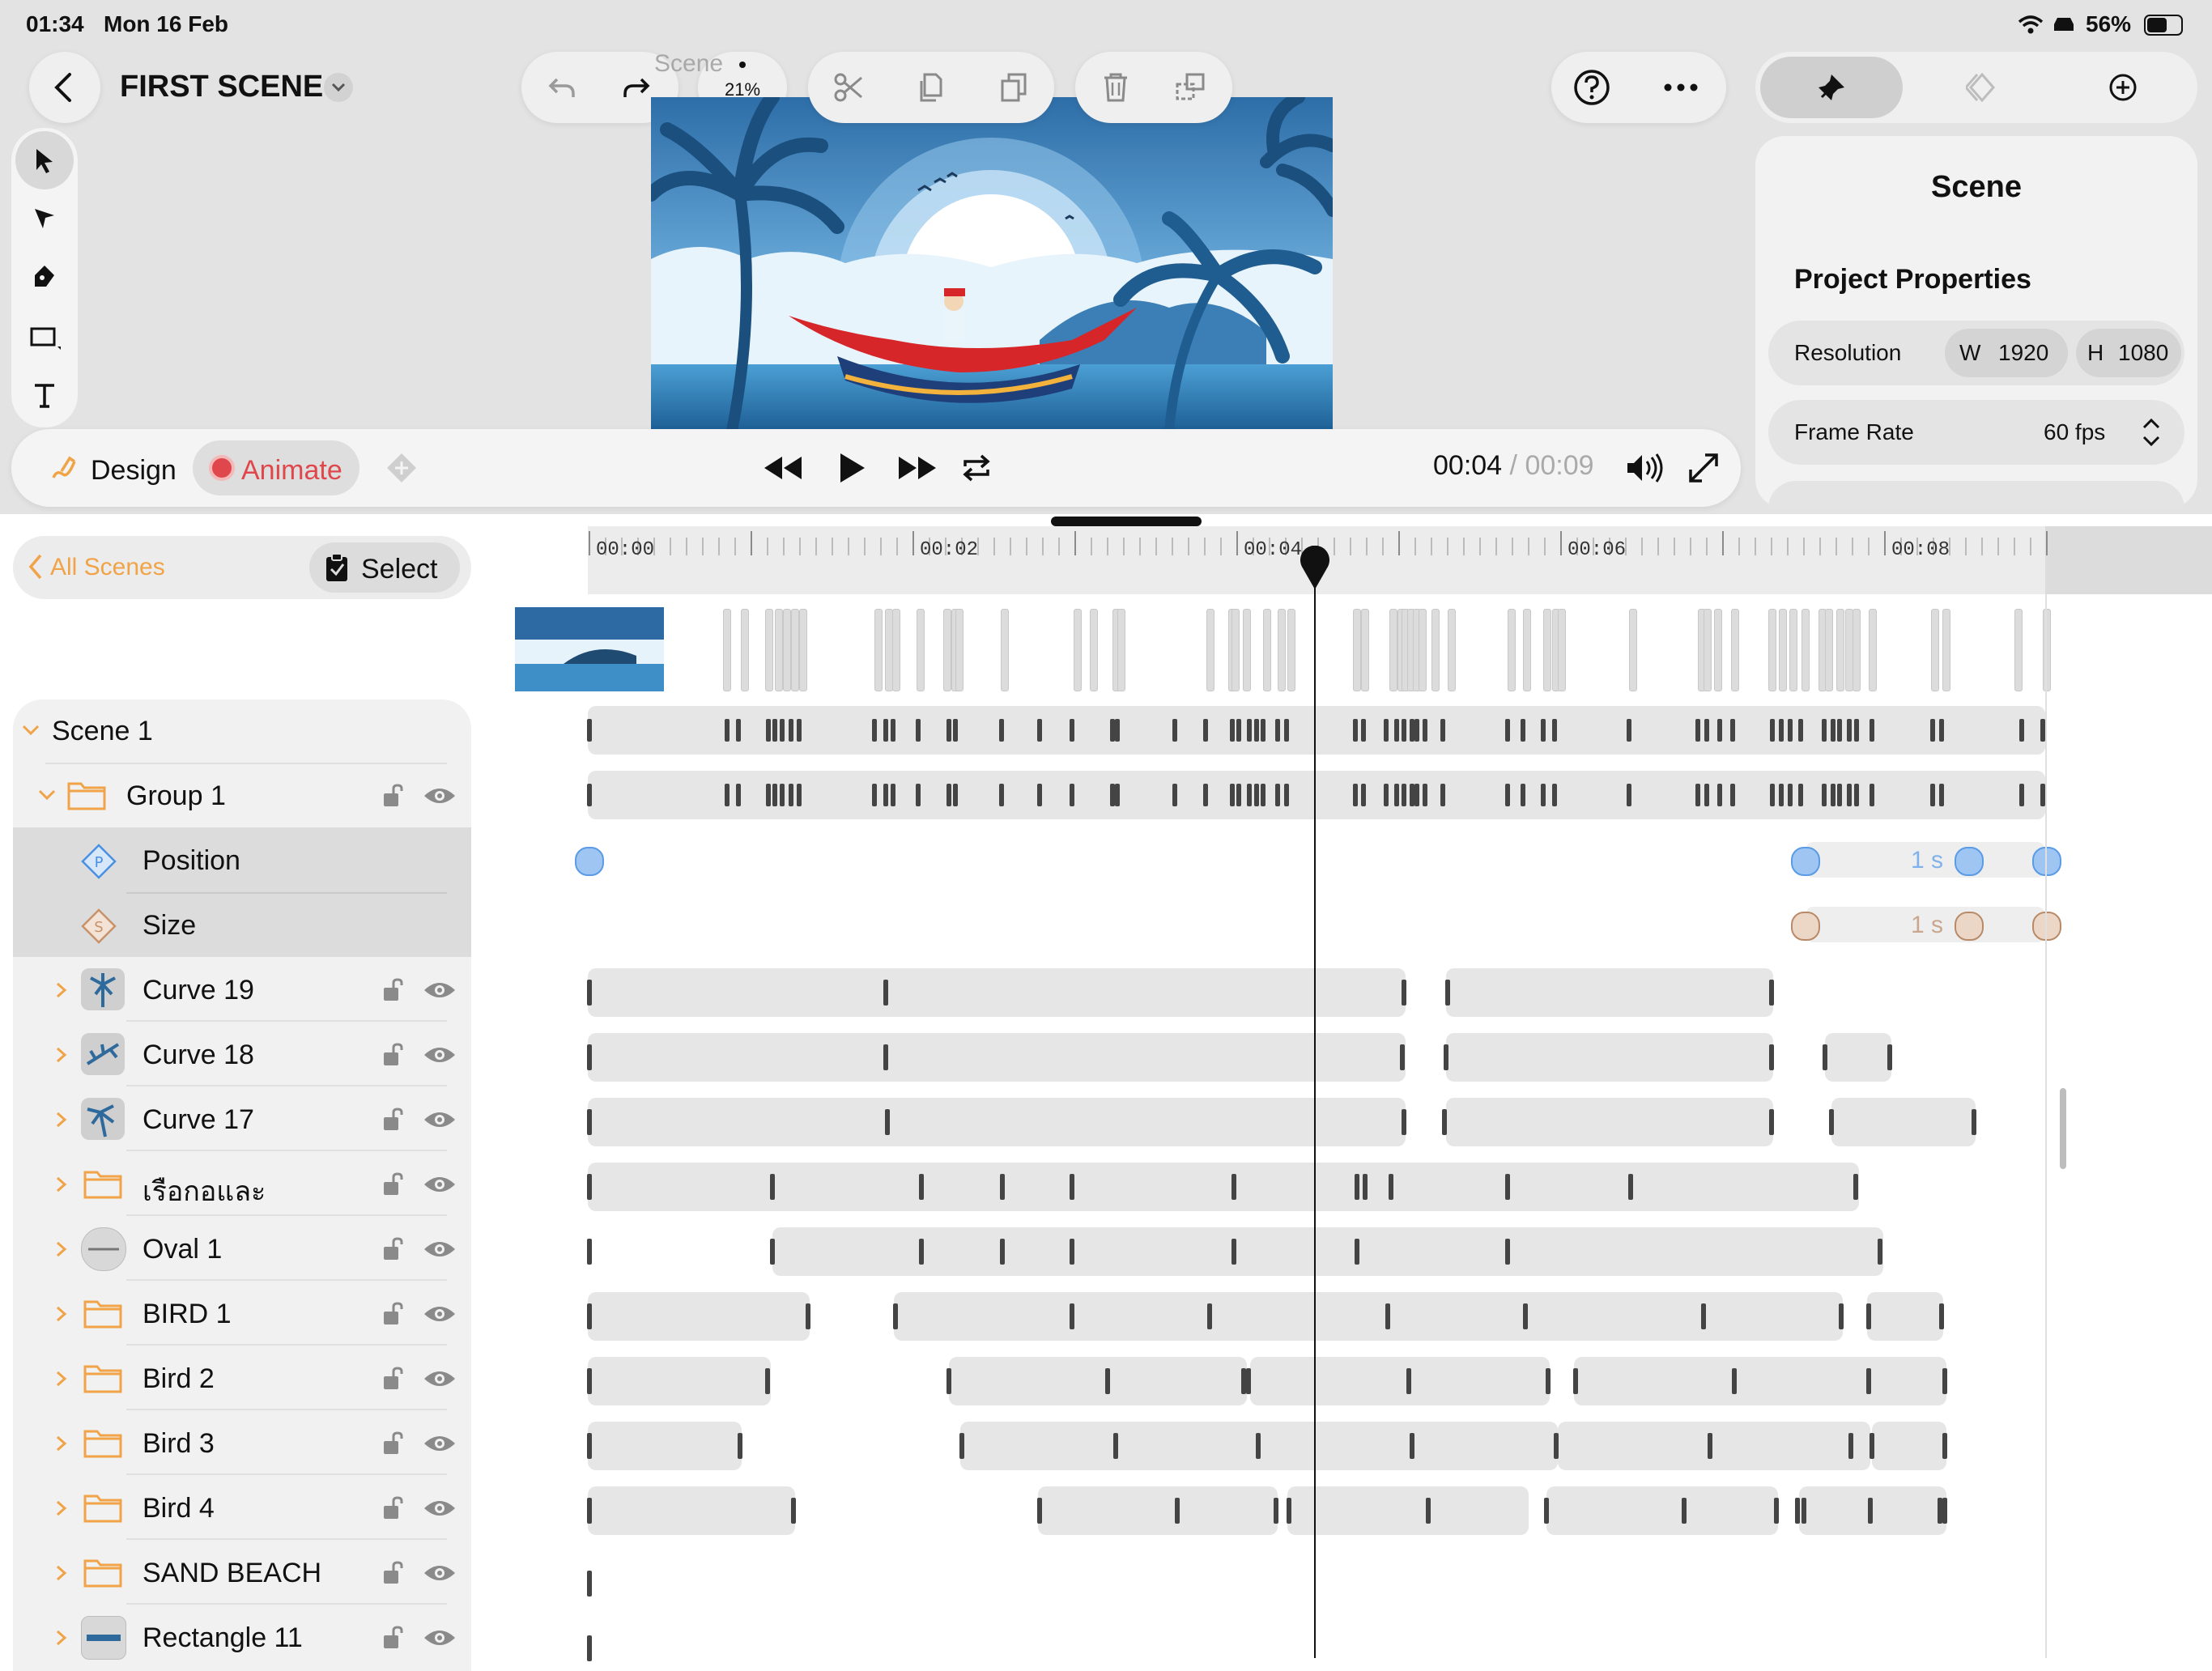 The height and width of the screenshot is (1671, 2212). What do you see at coordinates (242, 1507) in the screenshot?
I see `layer-row: Bird 4` at bounding box center [242, 1507].